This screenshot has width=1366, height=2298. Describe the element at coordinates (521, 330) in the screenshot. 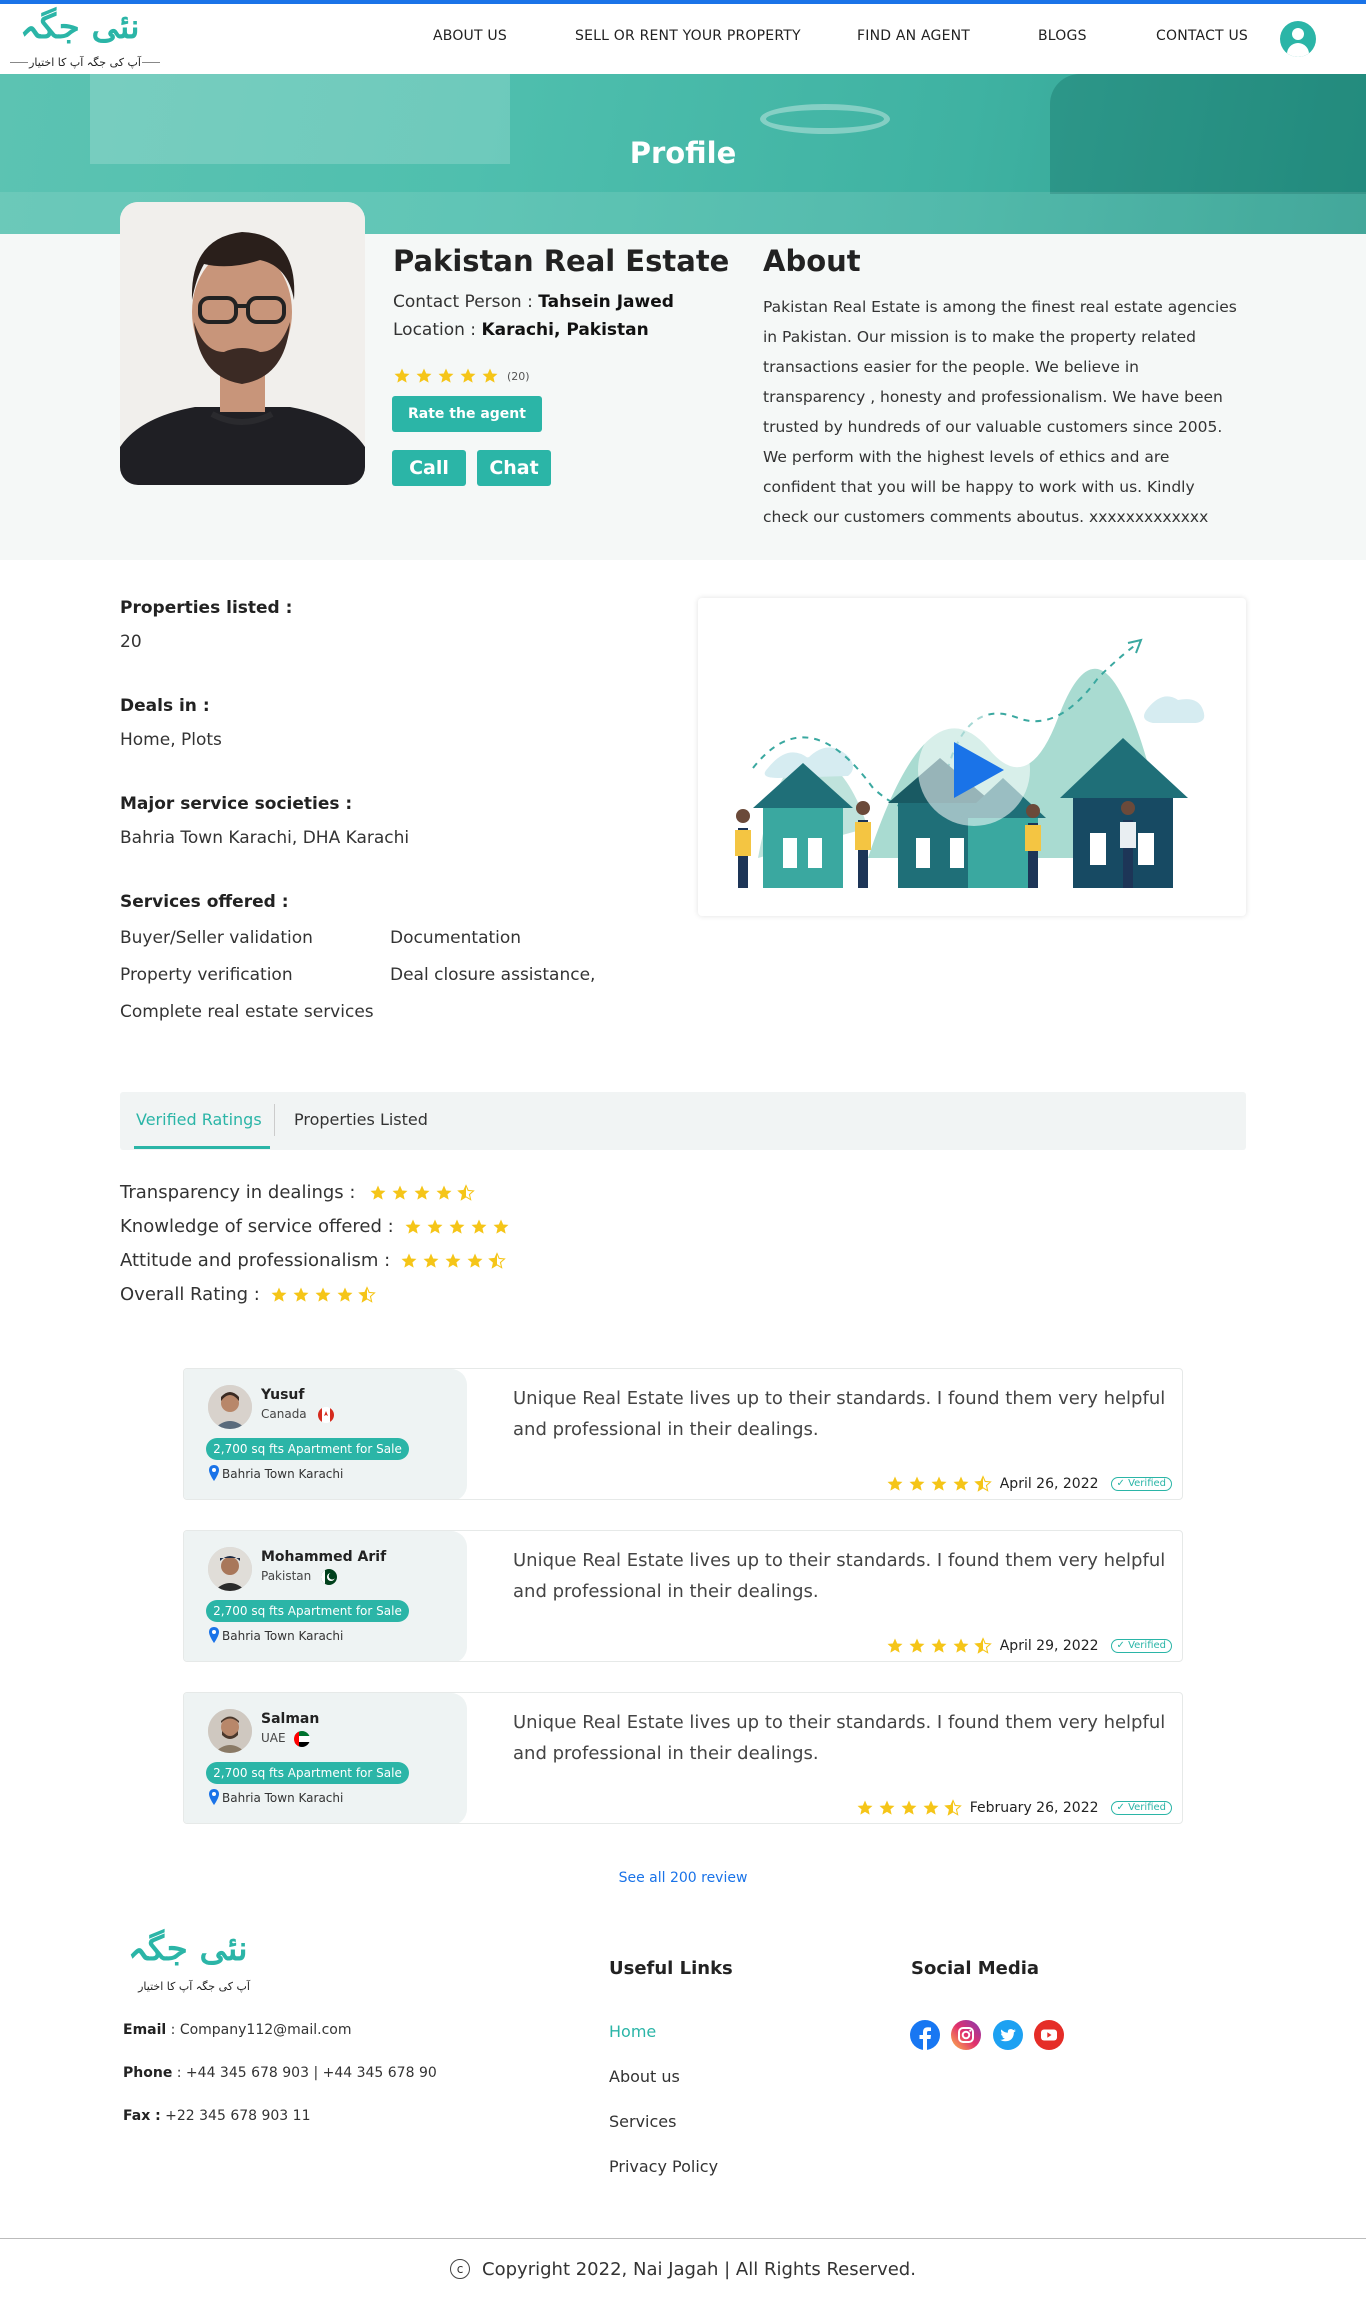

I see `agent-location: Location : Karachi, Pakistan` at that location.